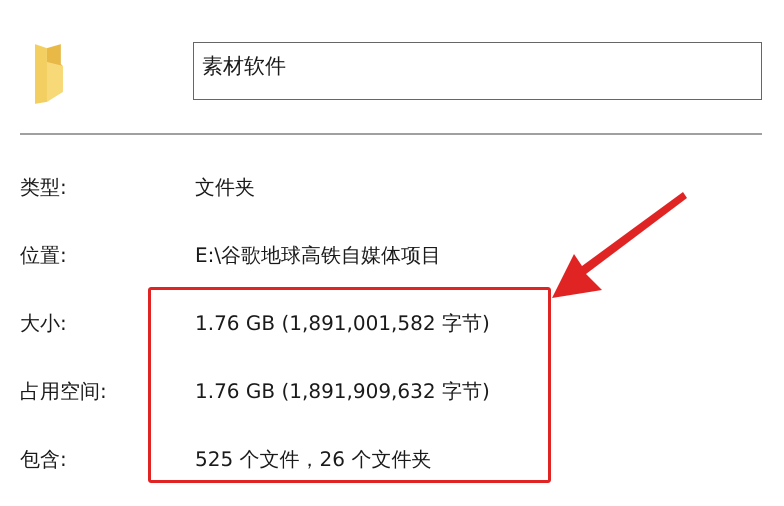 The width and height of the screenshot is (784, 506). What do you see at coordinates (44, 255) in the screenshot?
I see `property-label: 位置:` at bounding box center [44, 255].